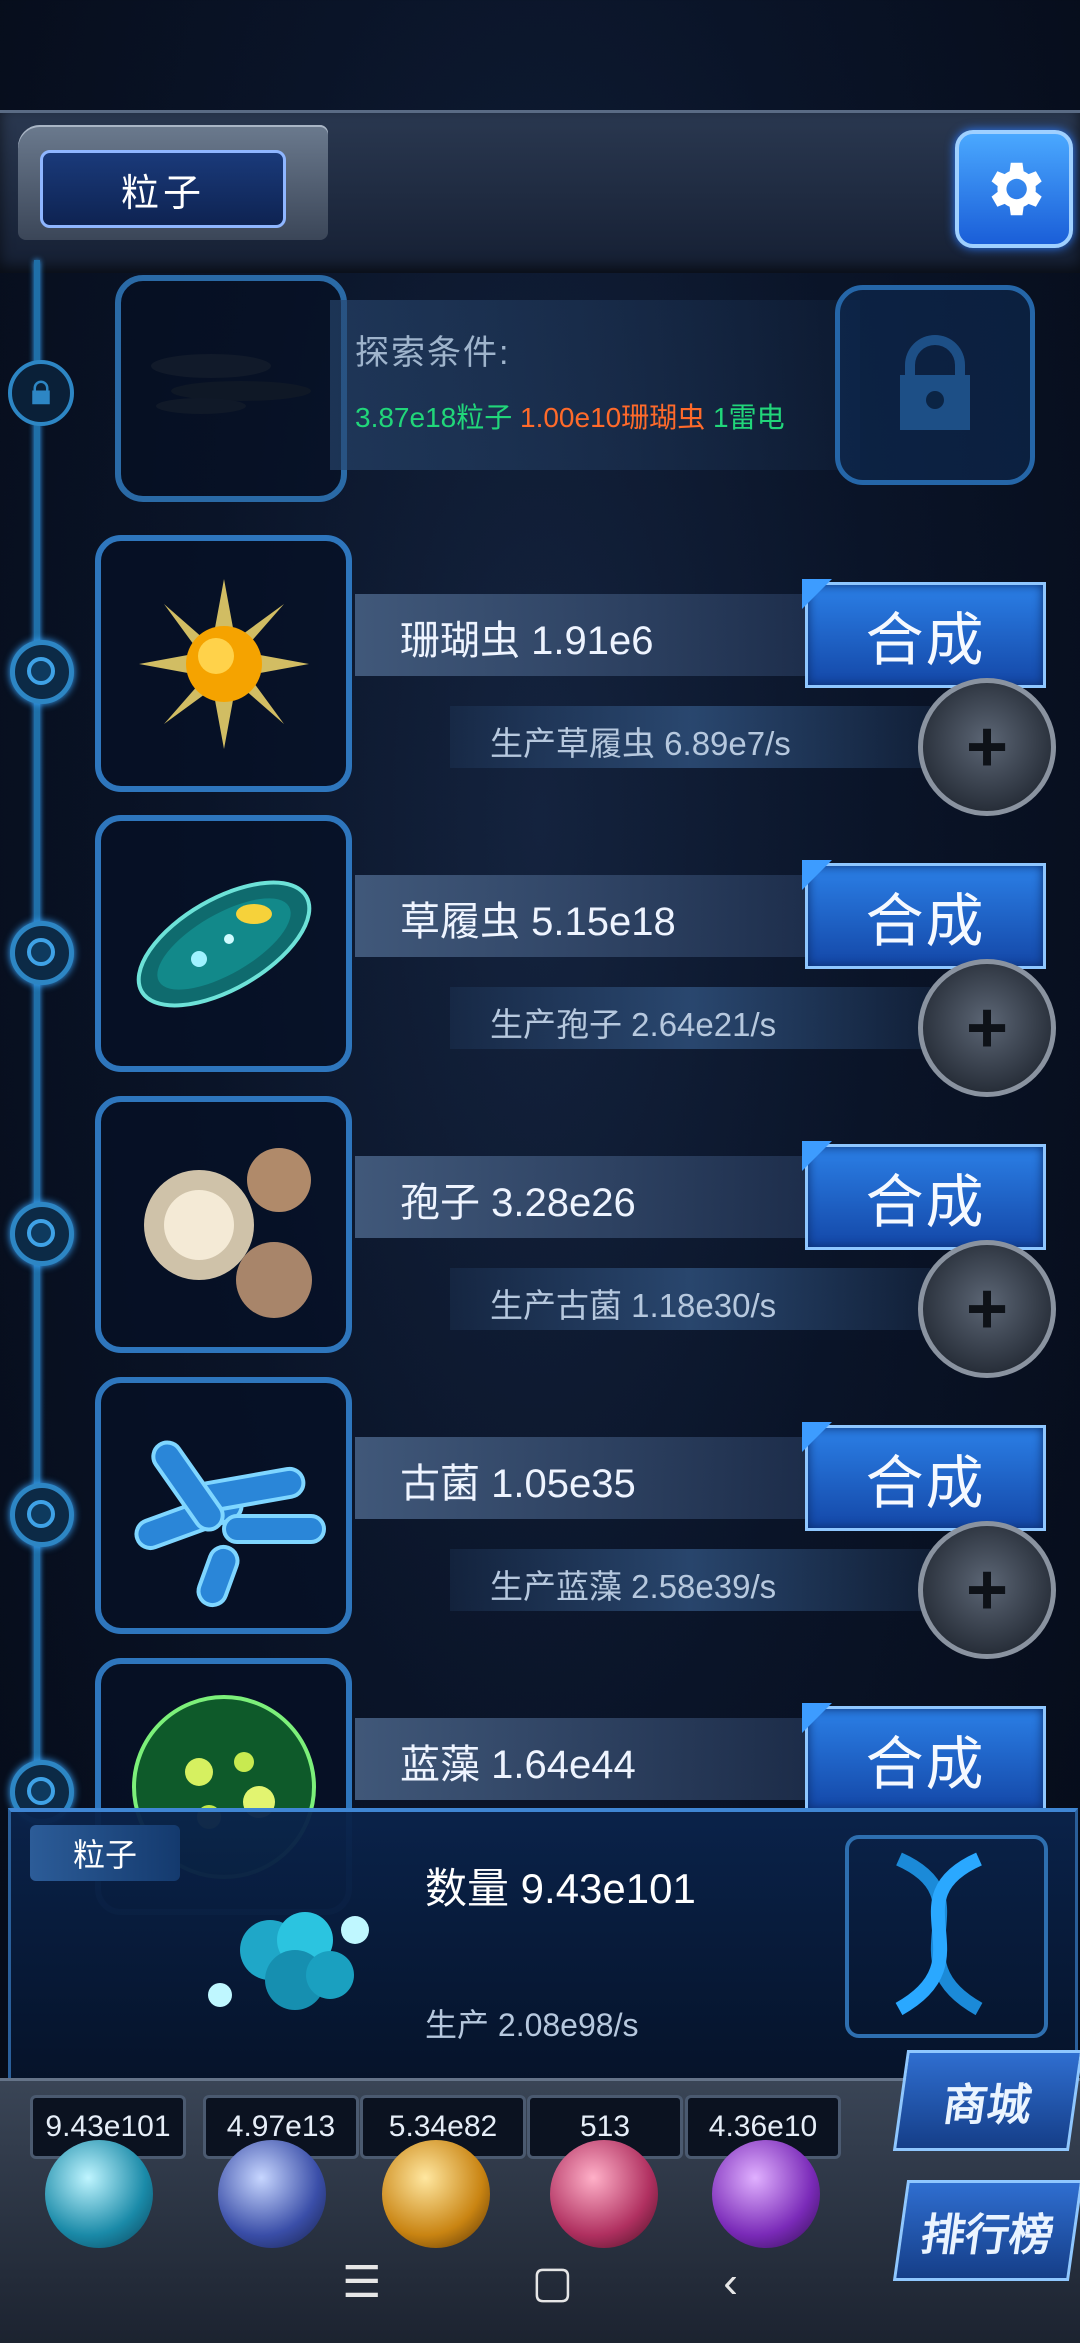 This screenshot has height=2343, width=1080. I want to click on particle-count: 数量 9.43e101, so click(560, 1888).